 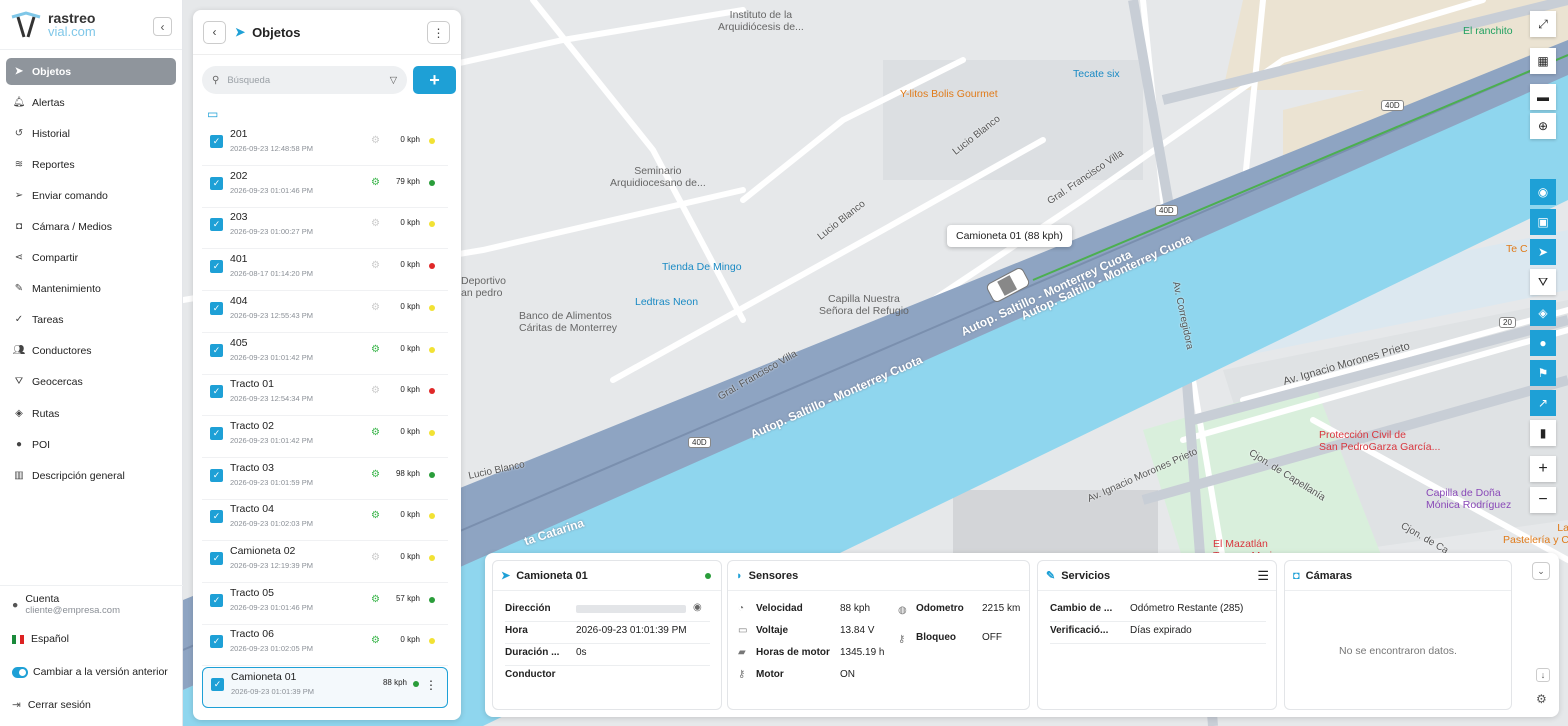 I want to click on collapse-panel-button: ⌄, so click(x=1541, y=571).